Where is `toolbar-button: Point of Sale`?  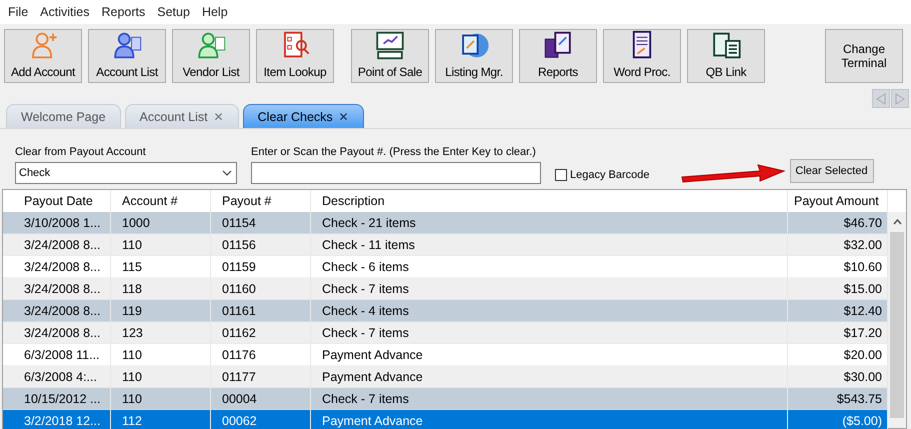
toolbar-button: Point of Sale is located at coordinates (390, 56).